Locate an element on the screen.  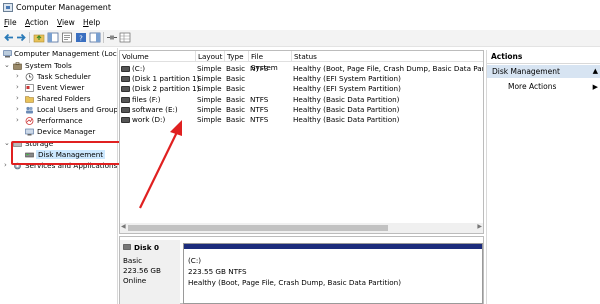
computer-icon is located at coordinates (7, 54).